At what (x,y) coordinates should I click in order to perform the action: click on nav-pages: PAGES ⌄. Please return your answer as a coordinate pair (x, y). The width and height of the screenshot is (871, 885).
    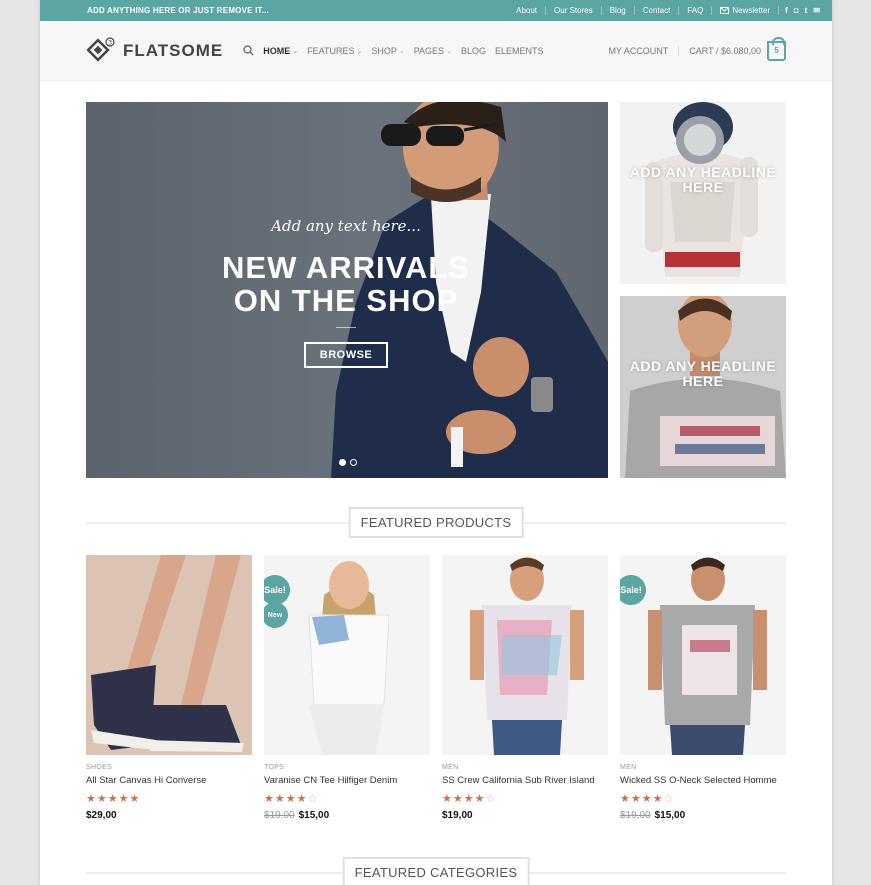
    Looking at the image, I should click on (433, 51).